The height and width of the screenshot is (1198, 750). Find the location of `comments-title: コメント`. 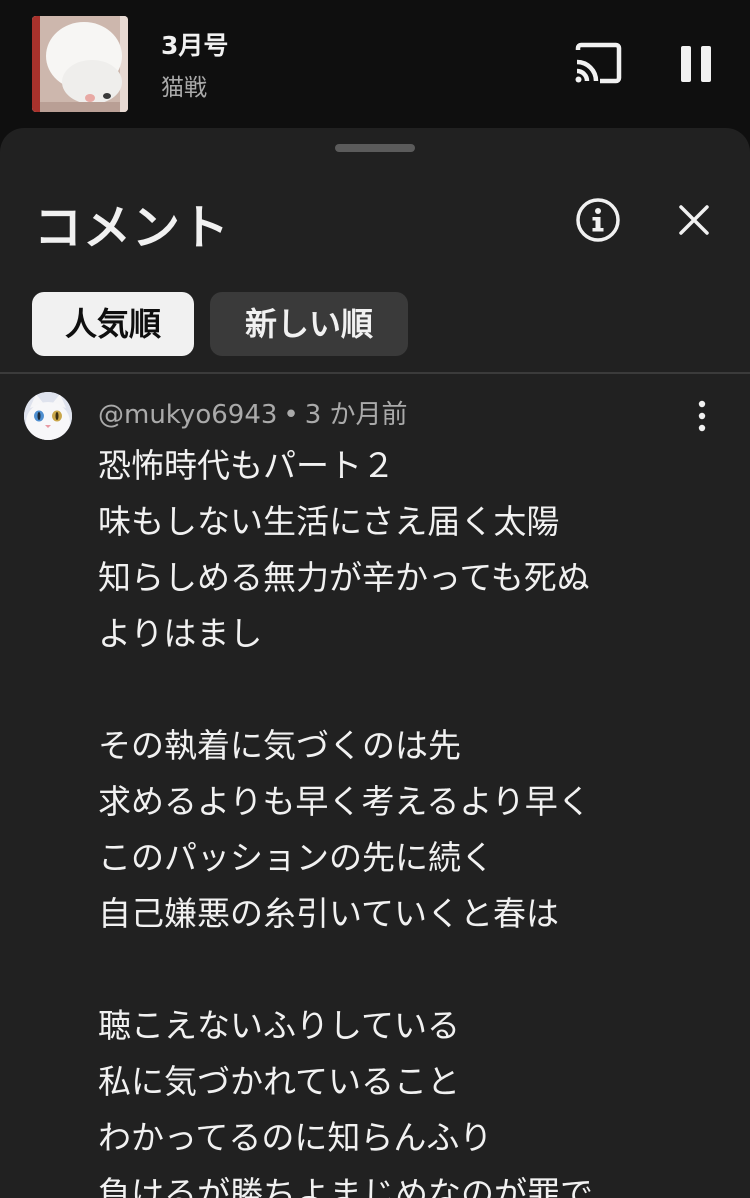

comments-title: コメント is located at coordinates (132, 228).